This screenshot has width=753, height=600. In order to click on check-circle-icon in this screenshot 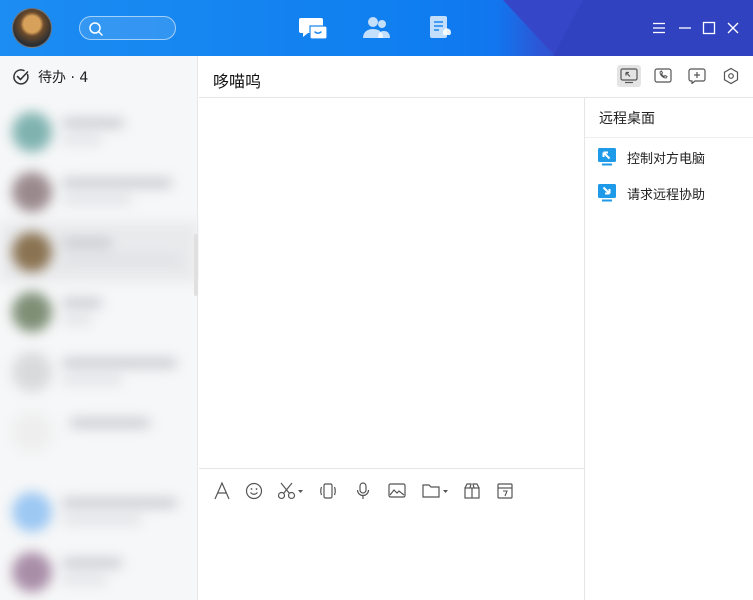, I will do `click(21, 77)`.